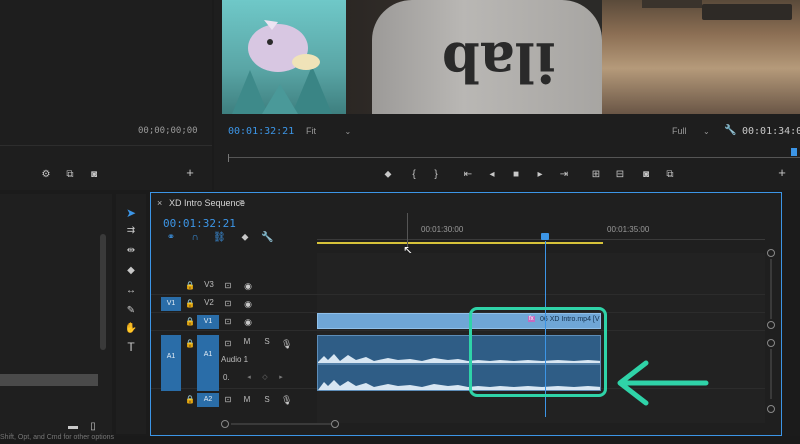  I want to click on cursor-guide-line, so click(407, 230).